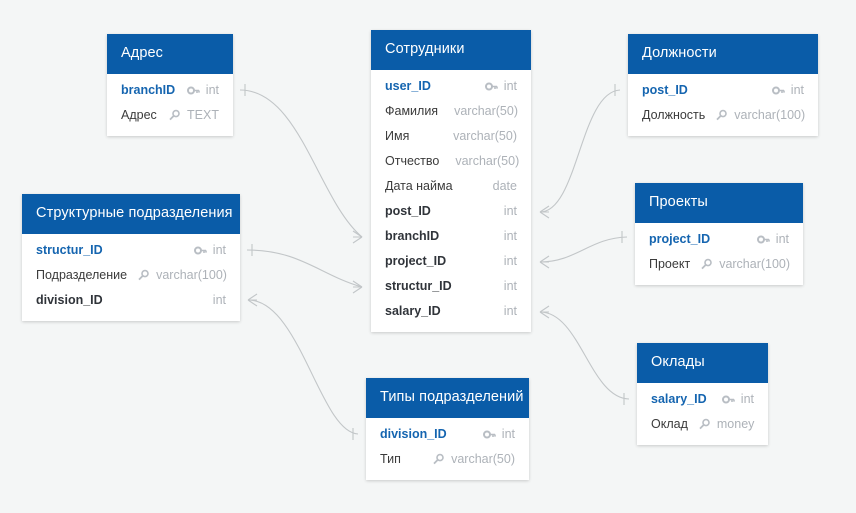 The height and width of the screenshot is (513, 856). I want to click on field-row: user_ID int, so click(451, 86).